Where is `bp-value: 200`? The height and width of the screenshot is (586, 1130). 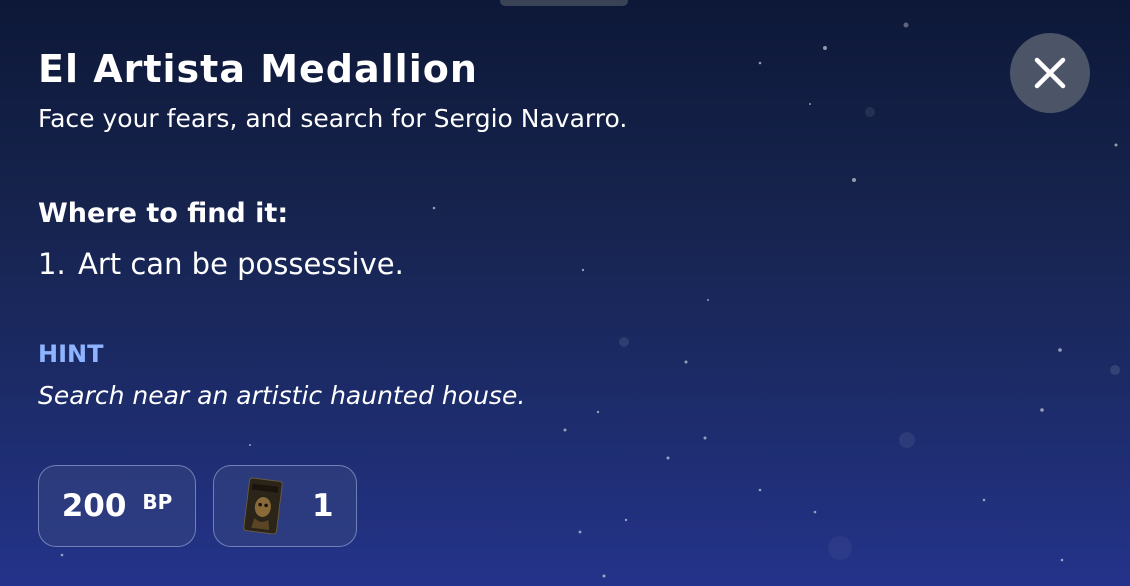 bp-value: 200 is located at coordinates (94, 506).